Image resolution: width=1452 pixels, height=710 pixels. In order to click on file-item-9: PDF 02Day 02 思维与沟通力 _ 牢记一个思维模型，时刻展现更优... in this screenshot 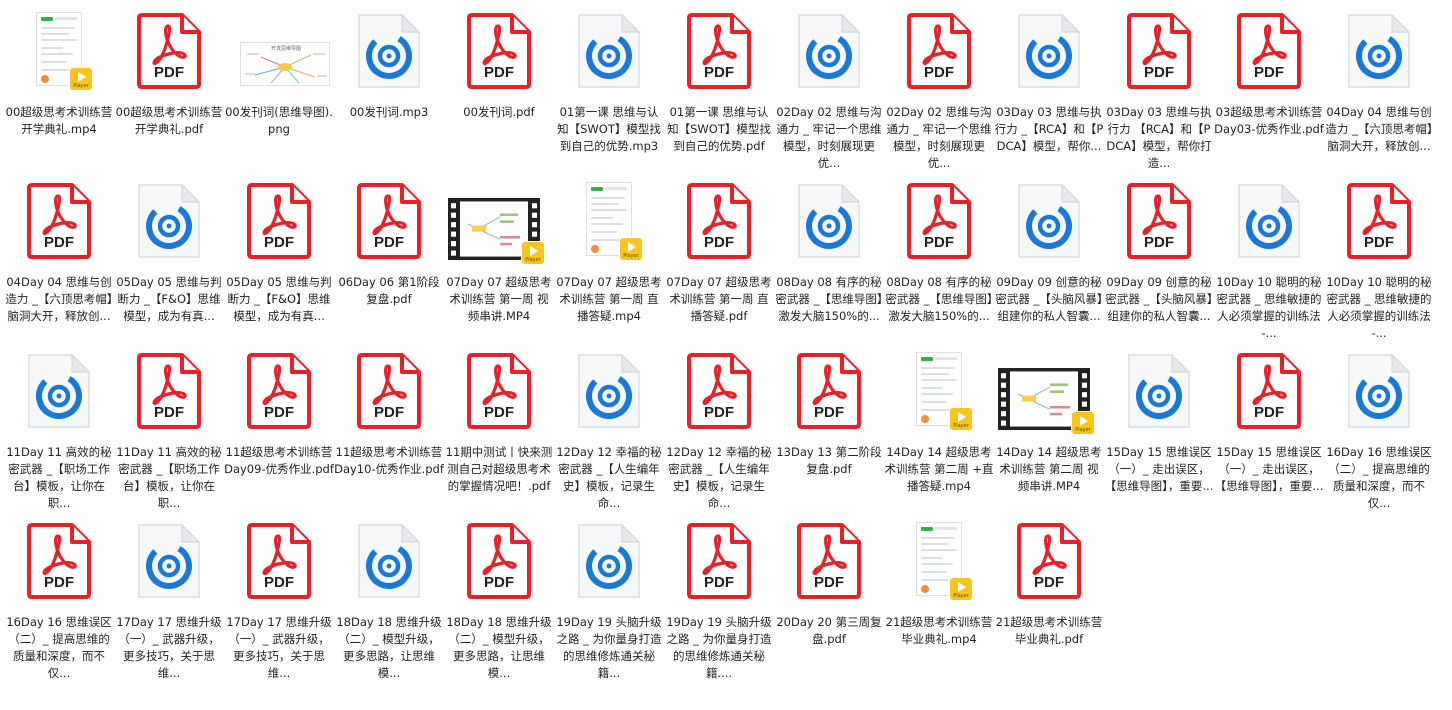, I will do `click(939, 93)`.